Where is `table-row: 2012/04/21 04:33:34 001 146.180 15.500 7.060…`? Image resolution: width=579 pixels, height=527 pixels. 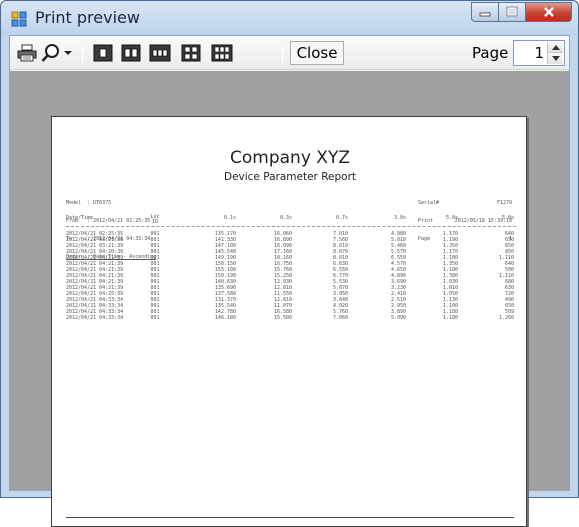 table-row: 2012/04/21 04:33:34 001 146.180 15.500 7.060… is located at coordinates (291, 318).